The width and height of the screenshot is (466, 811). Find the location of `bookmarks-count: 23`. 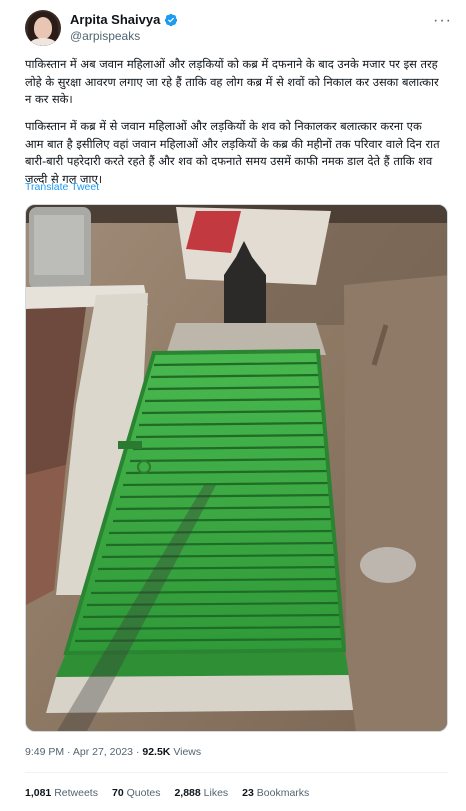

bookmarks-count: 23 is located at coordinates (248, 793).